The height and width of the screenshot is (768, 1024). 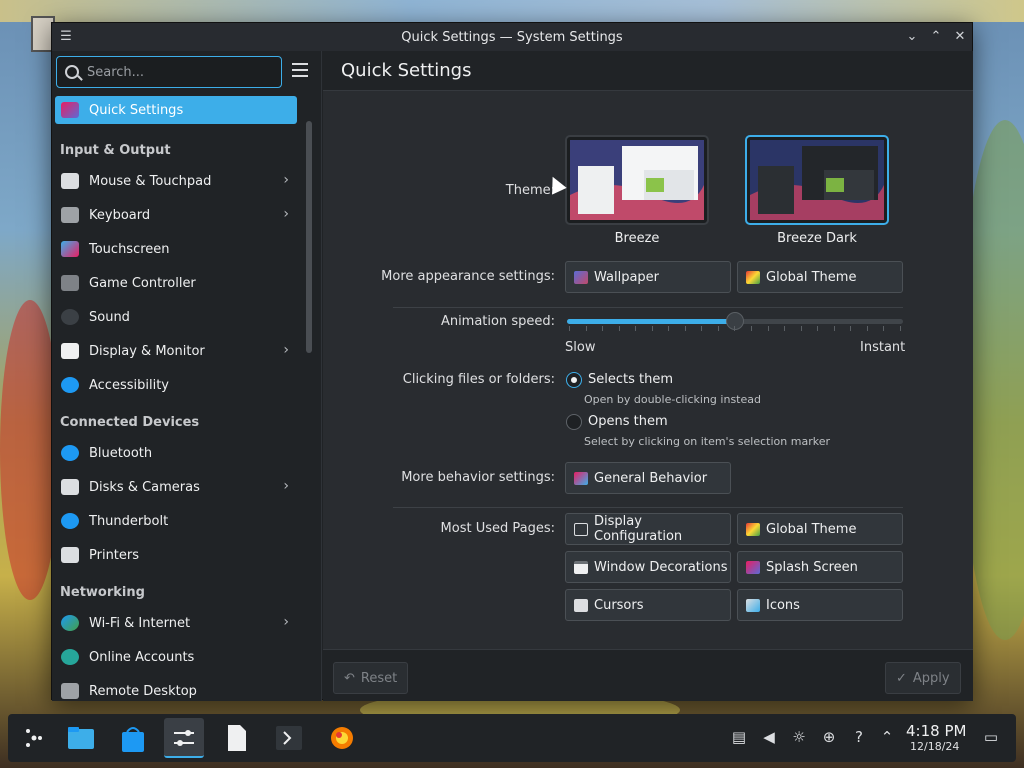 What do you see at coordinates (300, 70) in the screenshot?
I see `hamburger-menu-icon` at bounding box center [300, 70].